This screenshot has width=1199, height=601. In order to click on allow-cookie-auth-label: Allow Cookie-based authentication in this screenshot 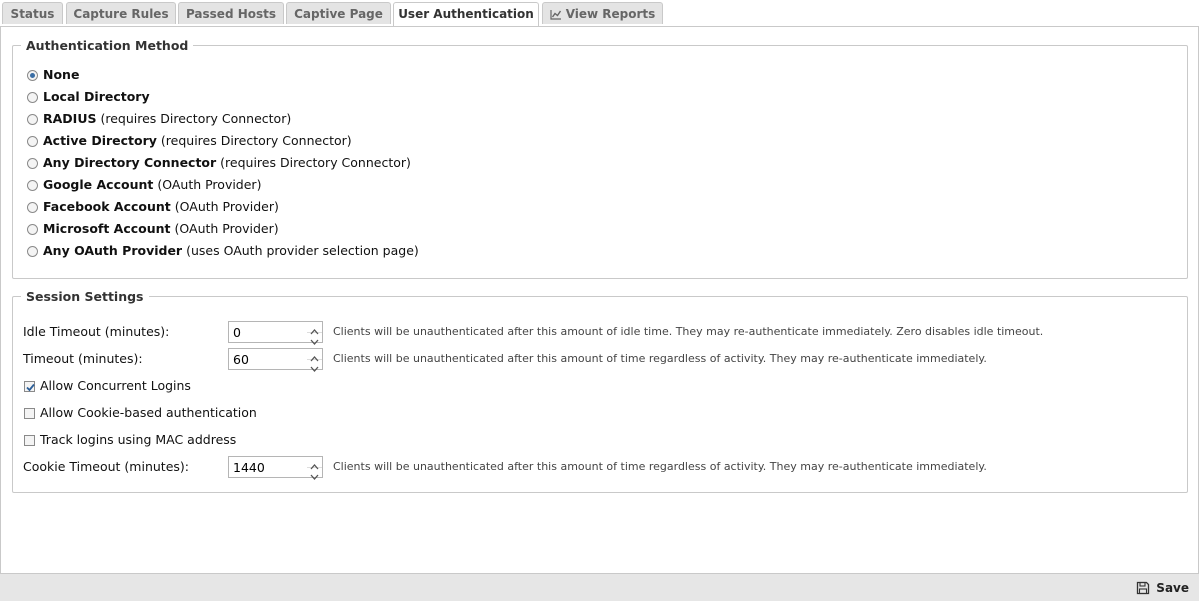, I will do `click(148, 412)`.